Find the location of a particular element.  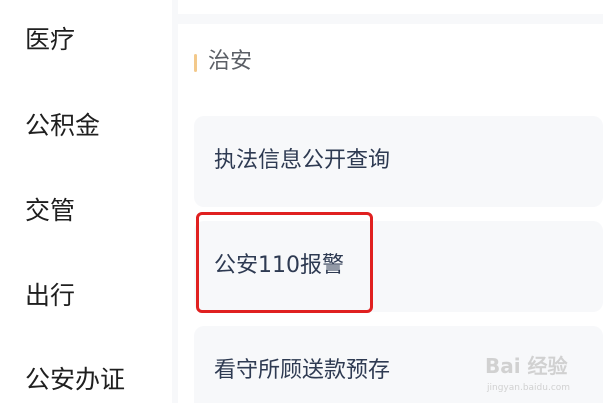

sidebar-item-police-certificates: 公安办证 is located at coordinates (75, 380).